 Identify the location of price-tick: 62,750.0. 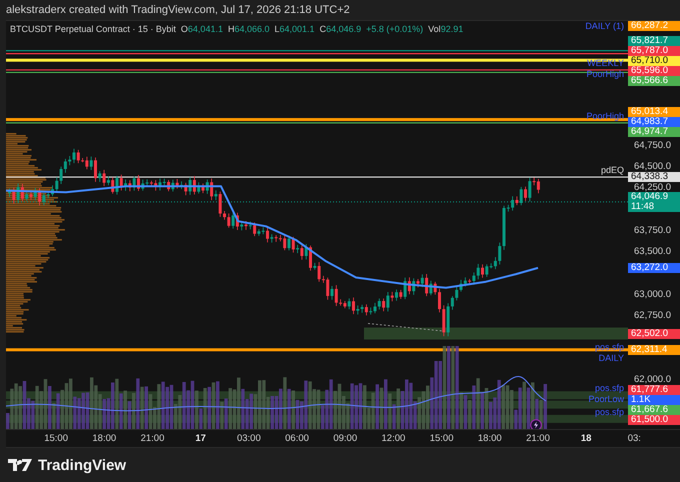
(652, 315).